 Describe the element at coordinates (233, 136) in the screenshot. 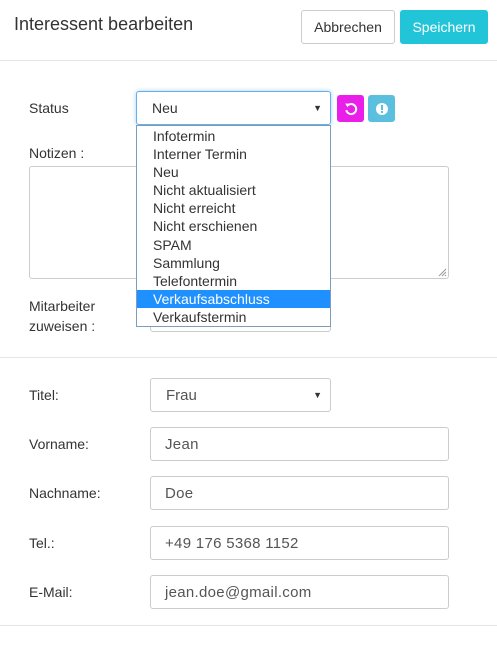

I see `status-option: Infotermin` at that location.